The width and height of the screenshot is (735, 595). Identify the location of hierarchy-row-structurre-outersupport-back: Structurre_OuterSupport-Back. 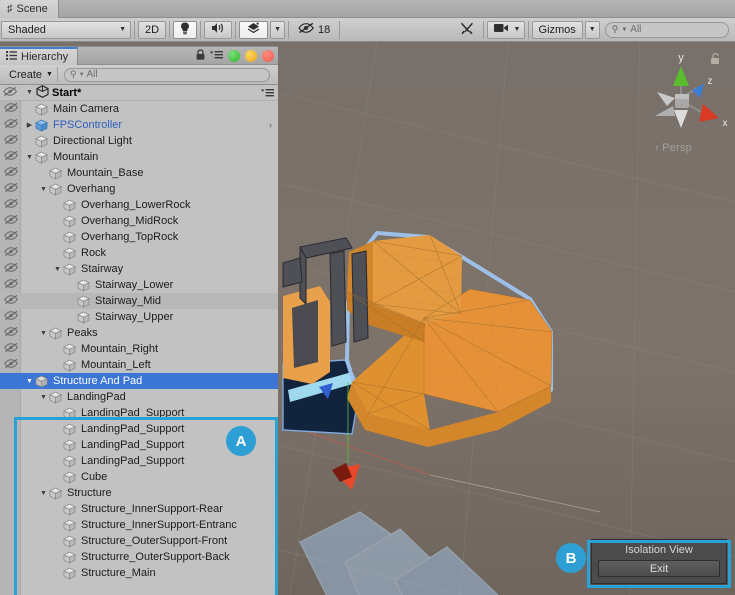
(139, 557).